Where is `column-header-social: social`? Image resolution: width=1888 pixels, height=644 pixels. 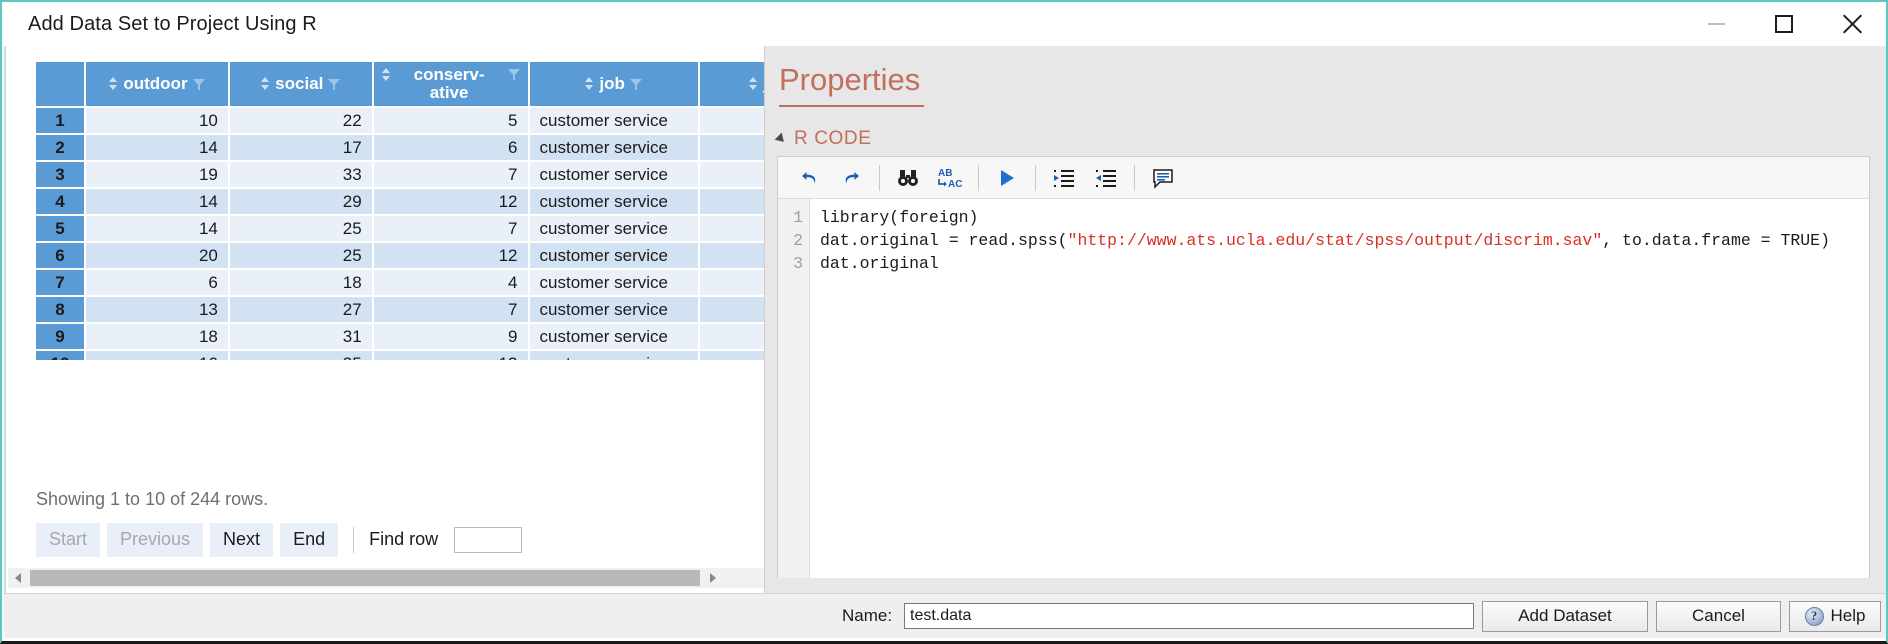
column-header-social: social is located at coordinates (300, 84).